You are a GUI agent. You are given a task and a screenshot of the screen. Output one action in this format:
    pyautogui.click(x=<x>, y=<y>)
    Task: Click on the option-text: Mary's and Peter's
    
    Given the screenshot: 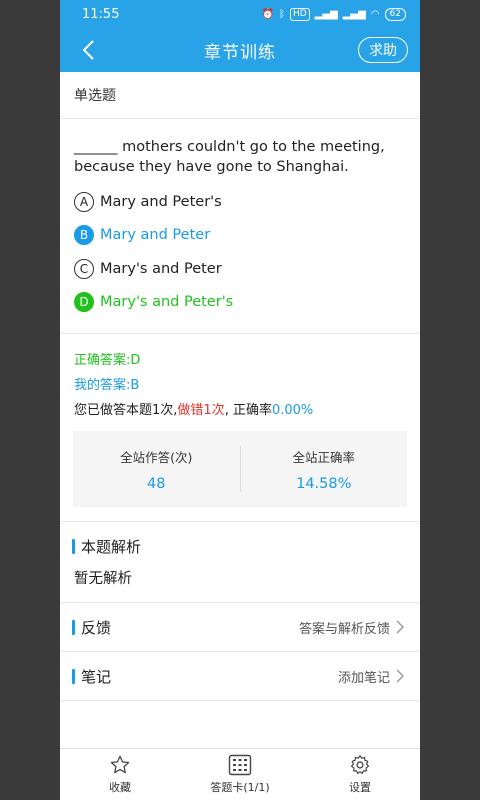 What is the action you would take?
    pyautogui.click(x=167, y=302)
    